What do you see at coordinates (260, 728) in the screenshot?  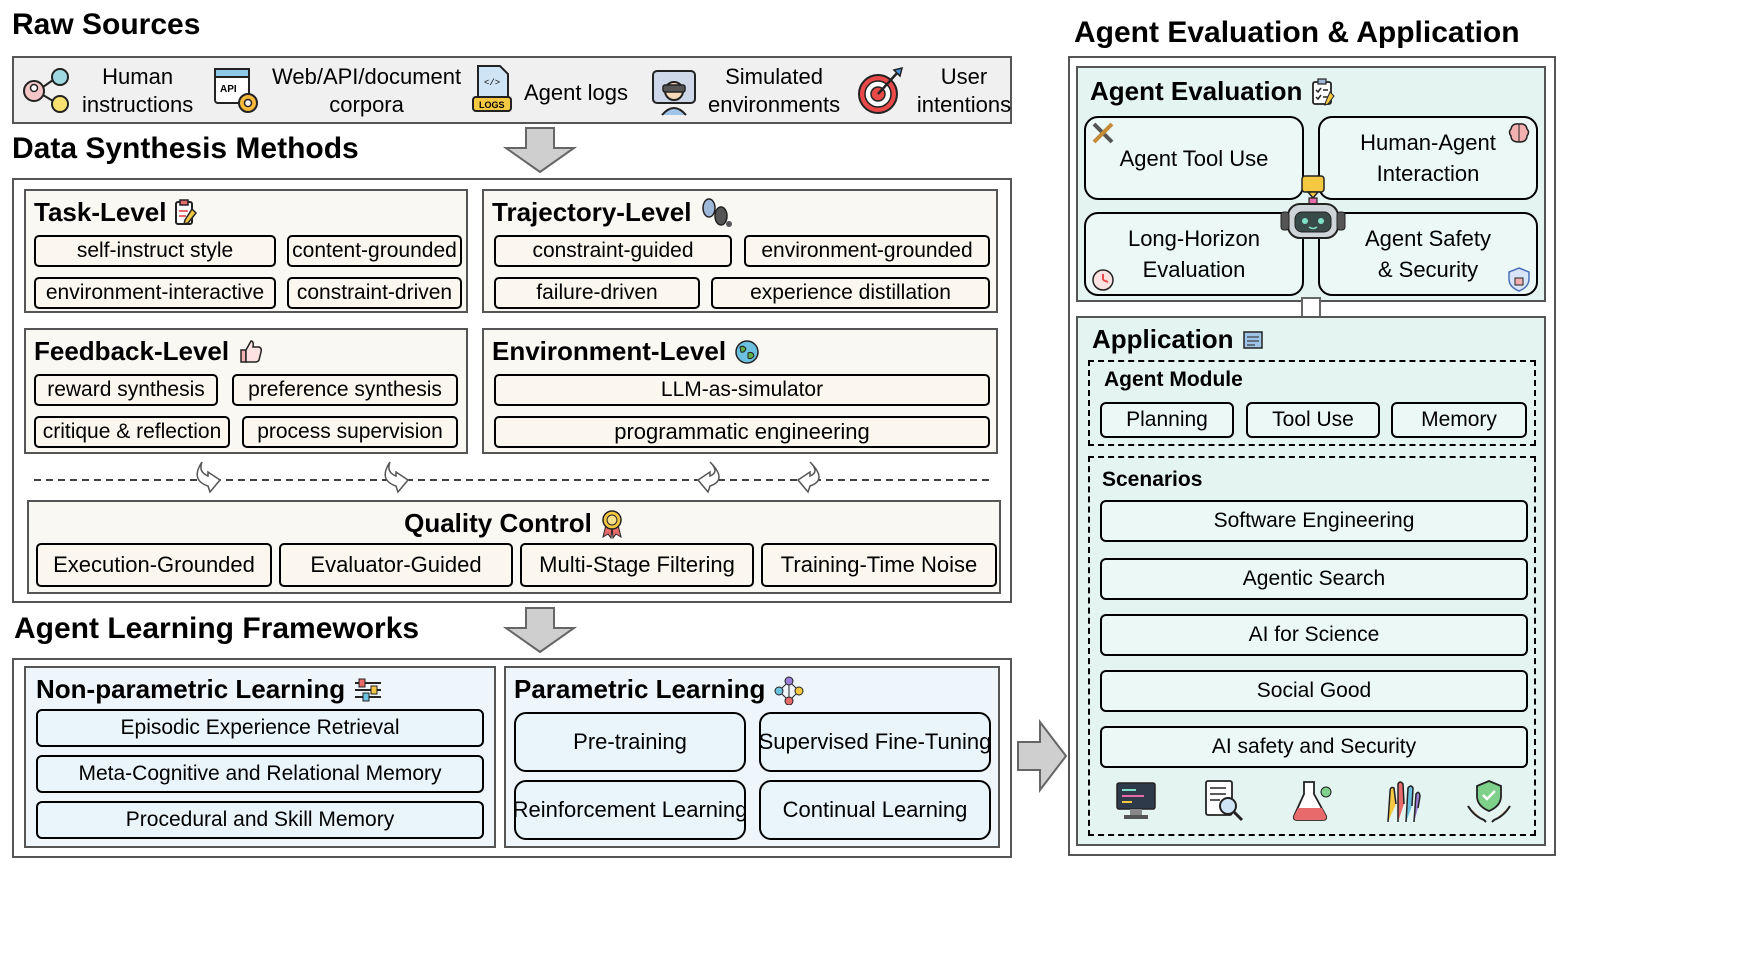 I see `np-item-episodic: Episodic Experience Retrieval` at bounding box center [260, 728].